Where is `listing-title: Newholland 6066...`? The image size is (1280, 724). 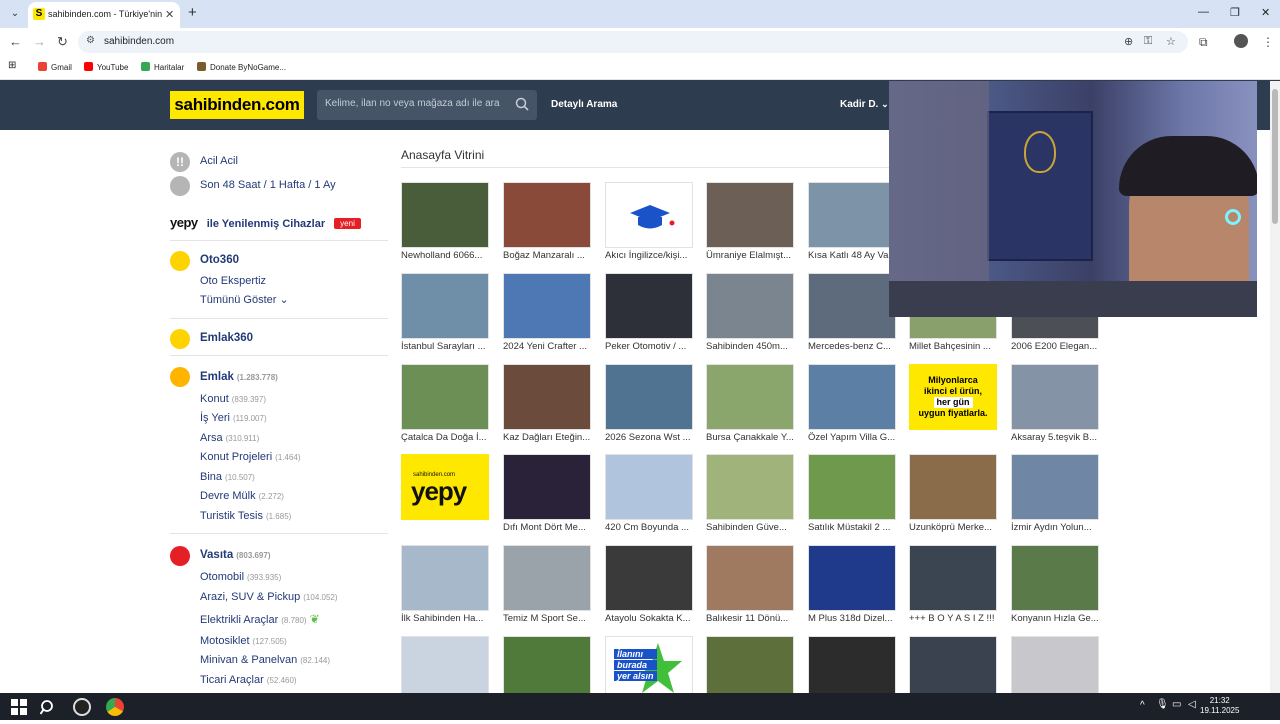 listing-title: Newholland 6066... is located at coordinates (447, 255).